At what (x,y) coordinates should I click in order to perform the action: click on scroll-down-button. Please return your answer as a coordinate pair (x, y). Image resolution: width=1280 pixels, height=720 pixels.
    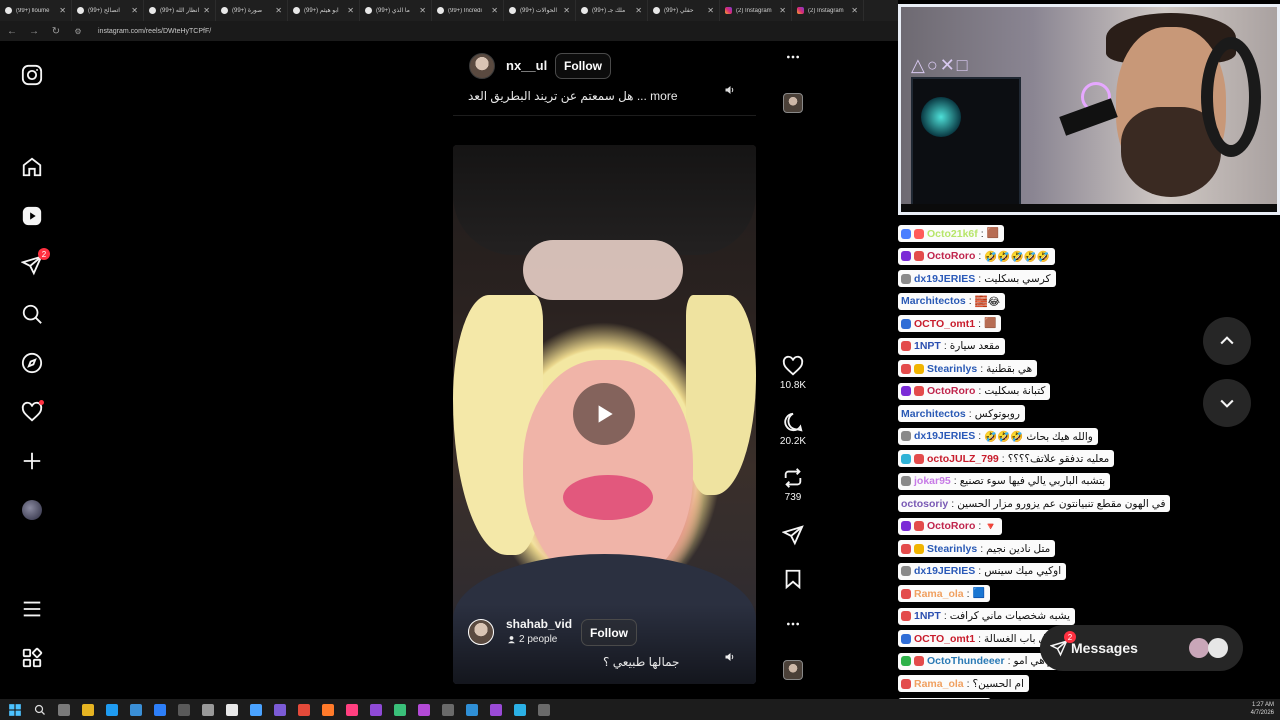
    Looking at the image, I should click on (1227, 403).